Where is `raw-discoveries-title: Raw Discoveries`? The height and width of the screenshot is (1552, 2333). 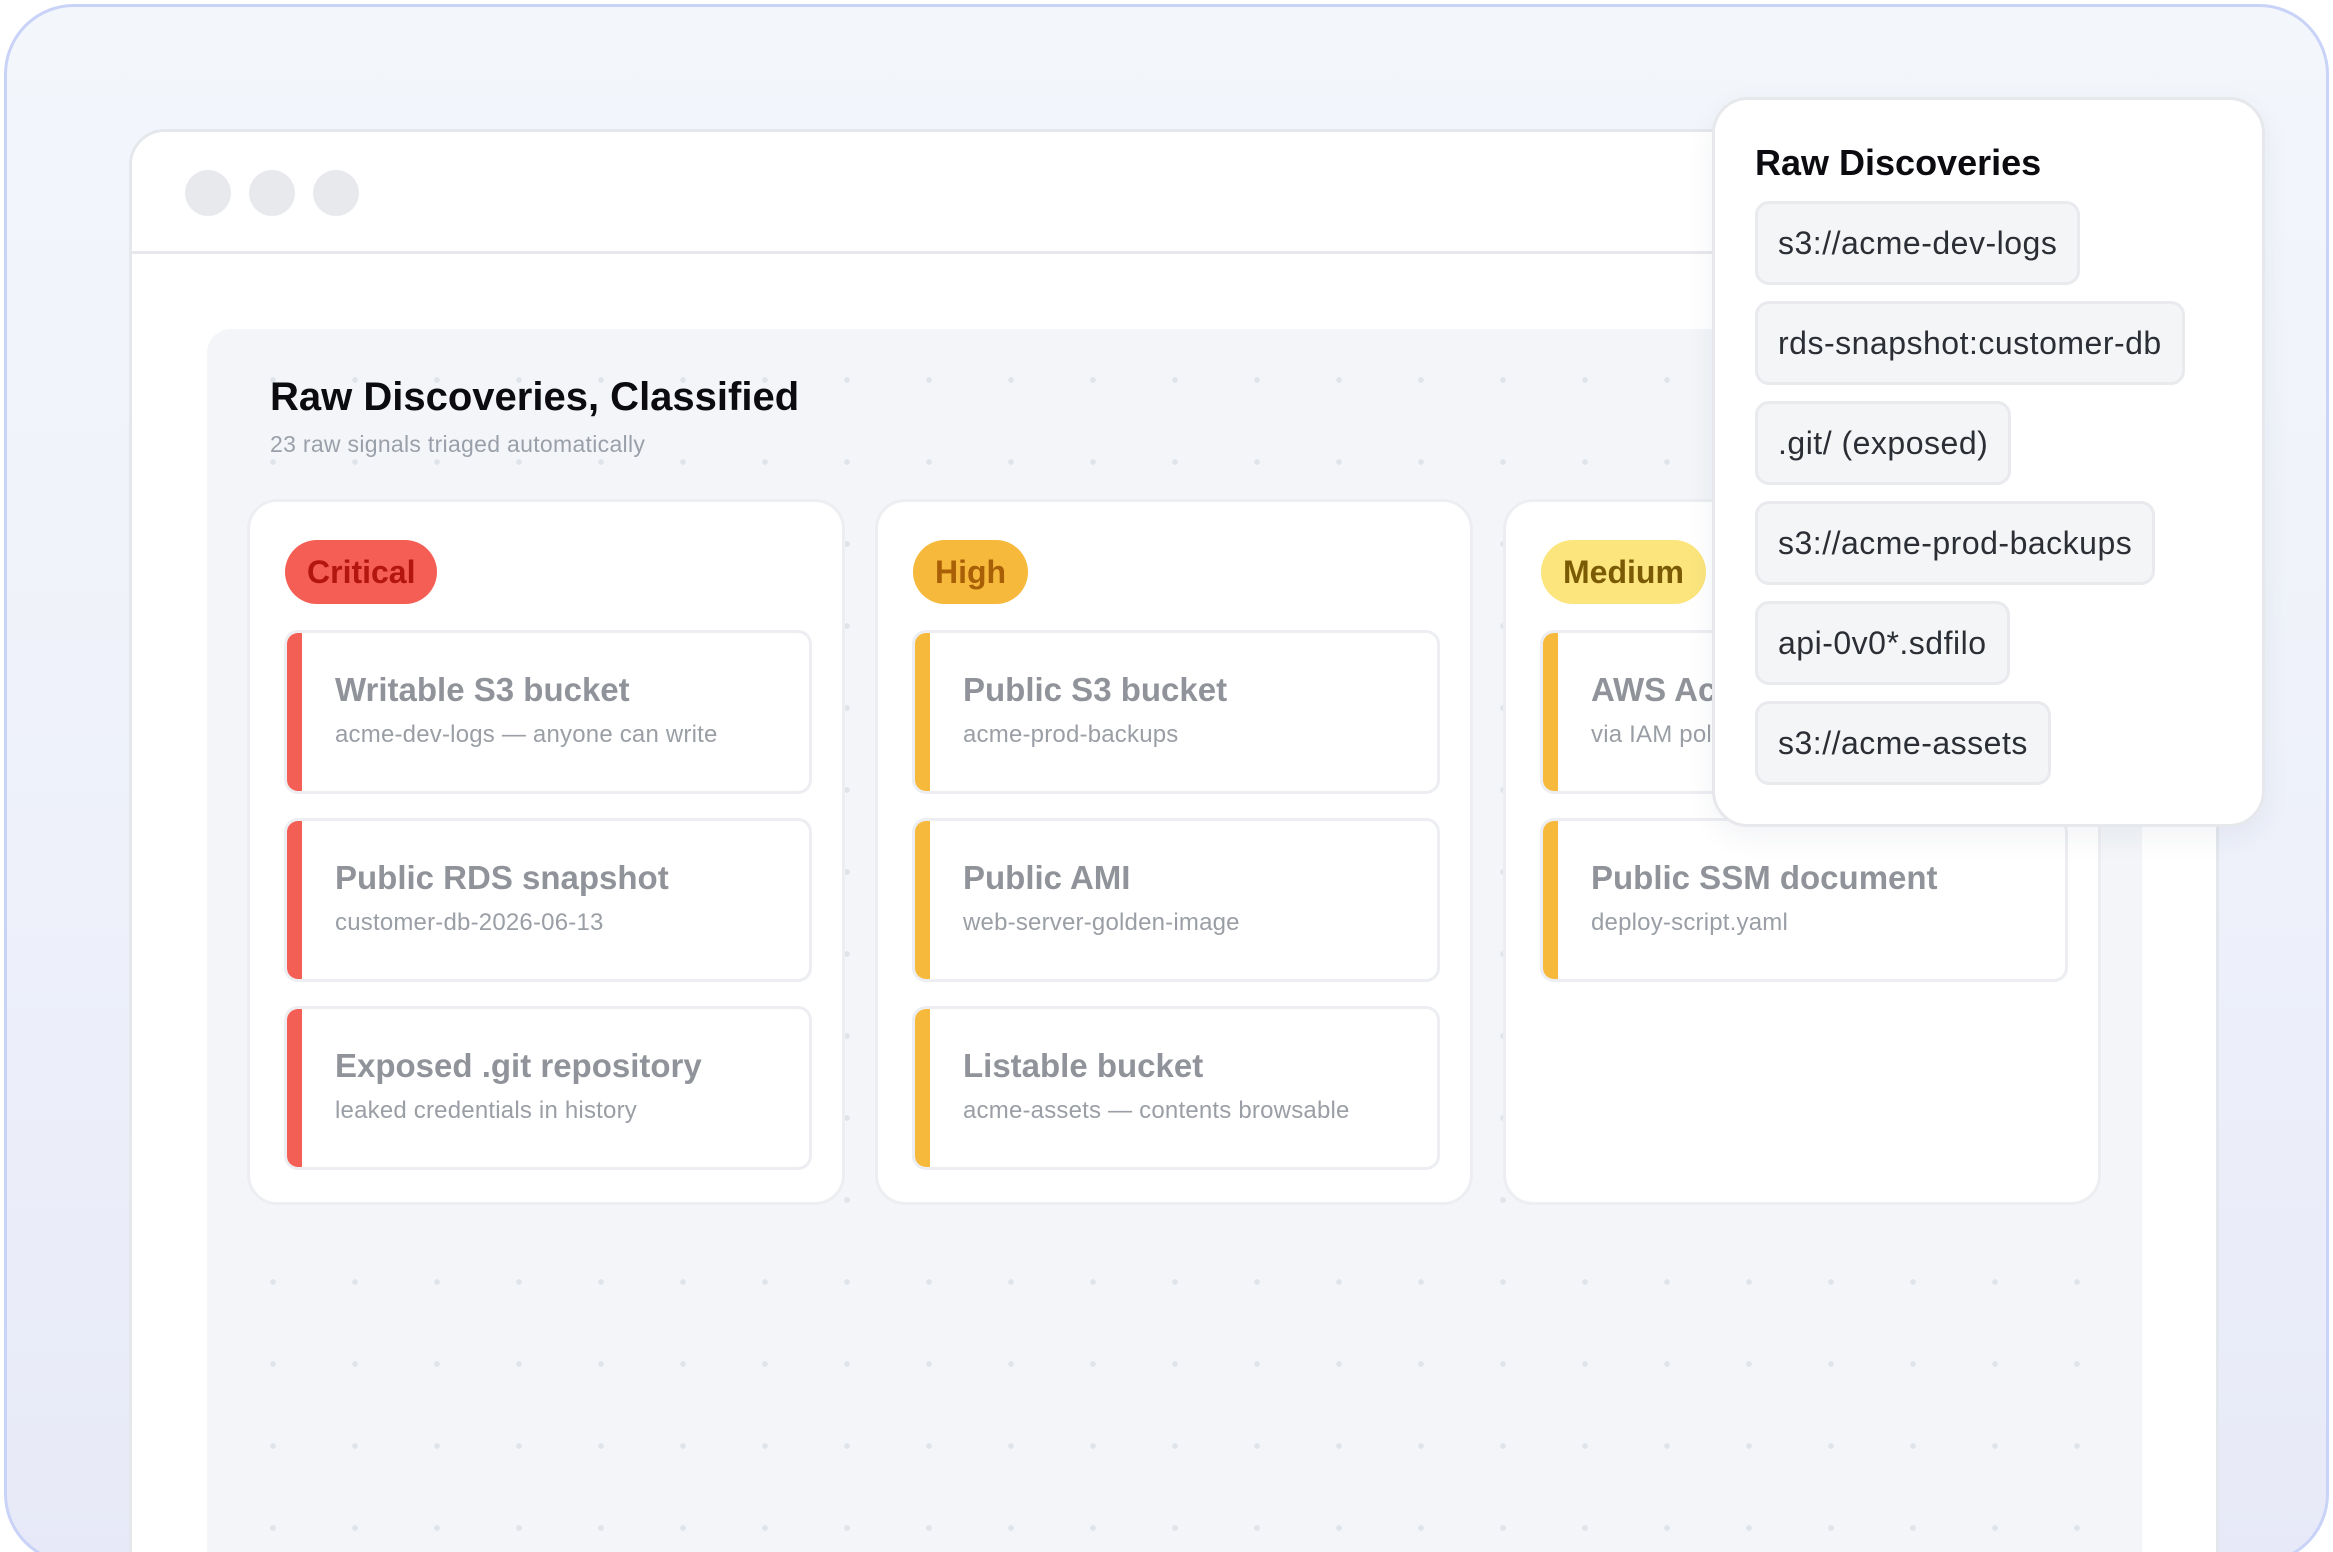 raw-discoveries-title: Raw Discoveries is located at coordinates (1898, 162).